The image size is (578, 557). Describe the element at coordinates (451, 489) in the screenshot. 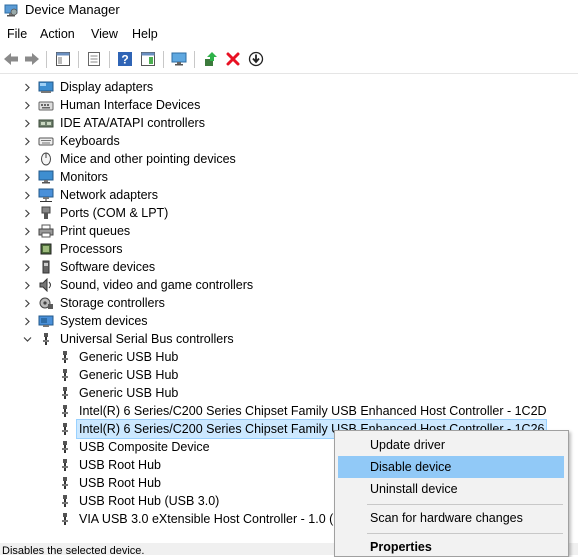

I see `uninstall-device-menu-item: Uninstall device` at that location.